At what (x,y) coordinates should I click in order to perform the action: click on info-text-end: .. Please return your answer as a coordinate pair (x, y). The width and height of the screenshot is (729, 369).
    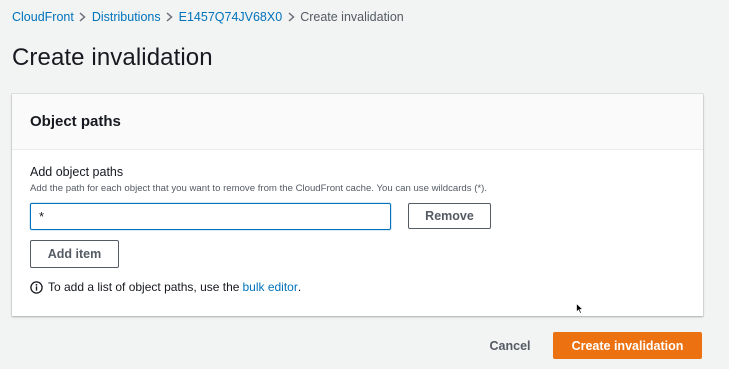
    Looking at the image, I should click on (299, 287).